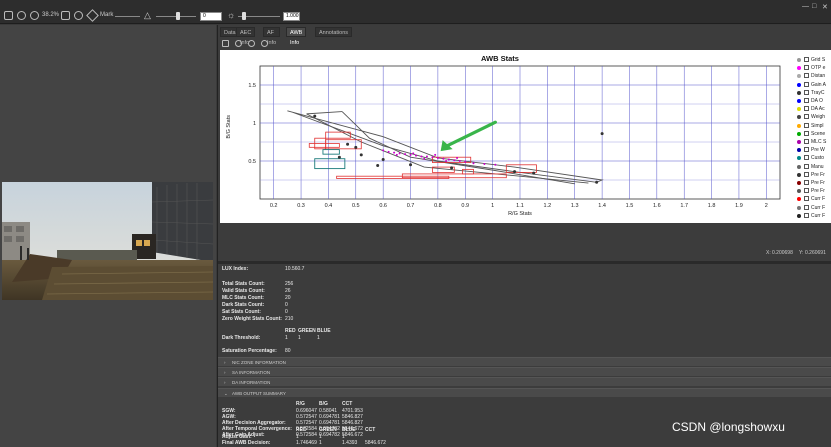 The height and width of the screenshot is (447, 831). What do you see at coordinates (21, 15) in the screenshot?
I see `zoom-out-icon` at bounding box center [21, 15].